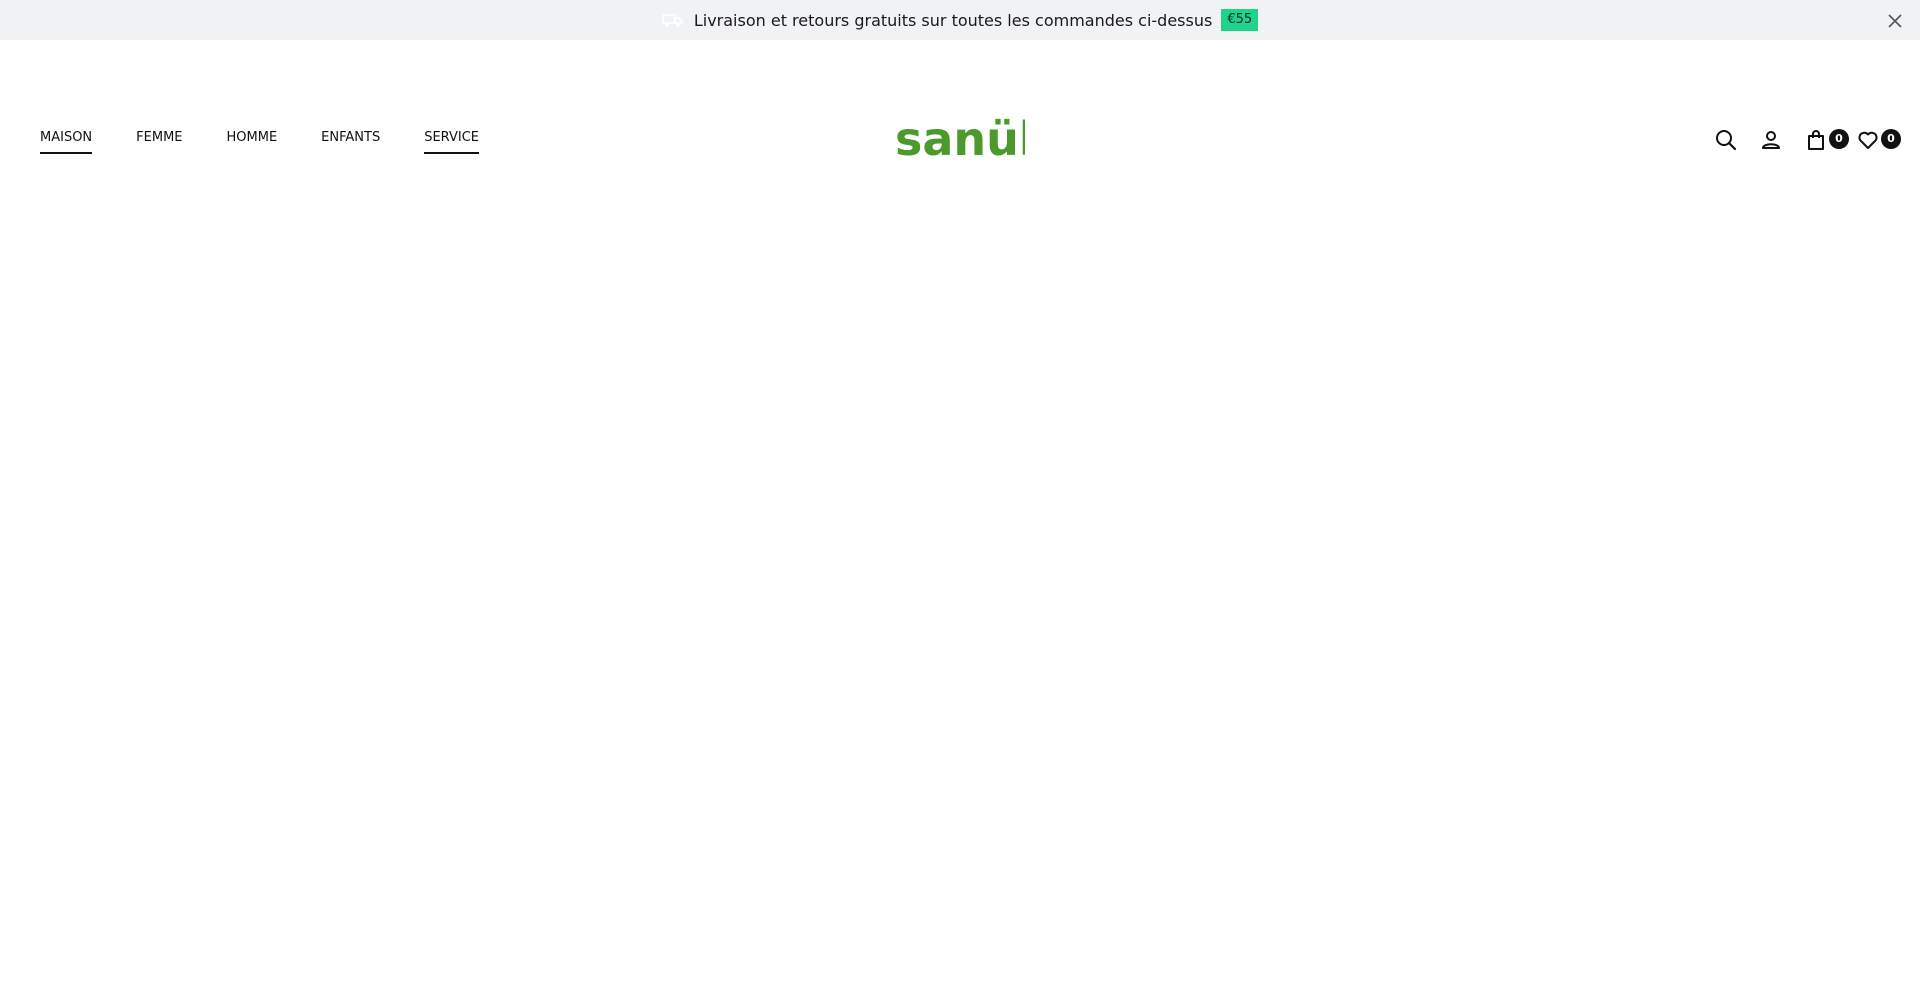 The height and width of the screenshot is (993, 1920). I want to click on wishlist-count-badge: 0, so click(1891, 139).